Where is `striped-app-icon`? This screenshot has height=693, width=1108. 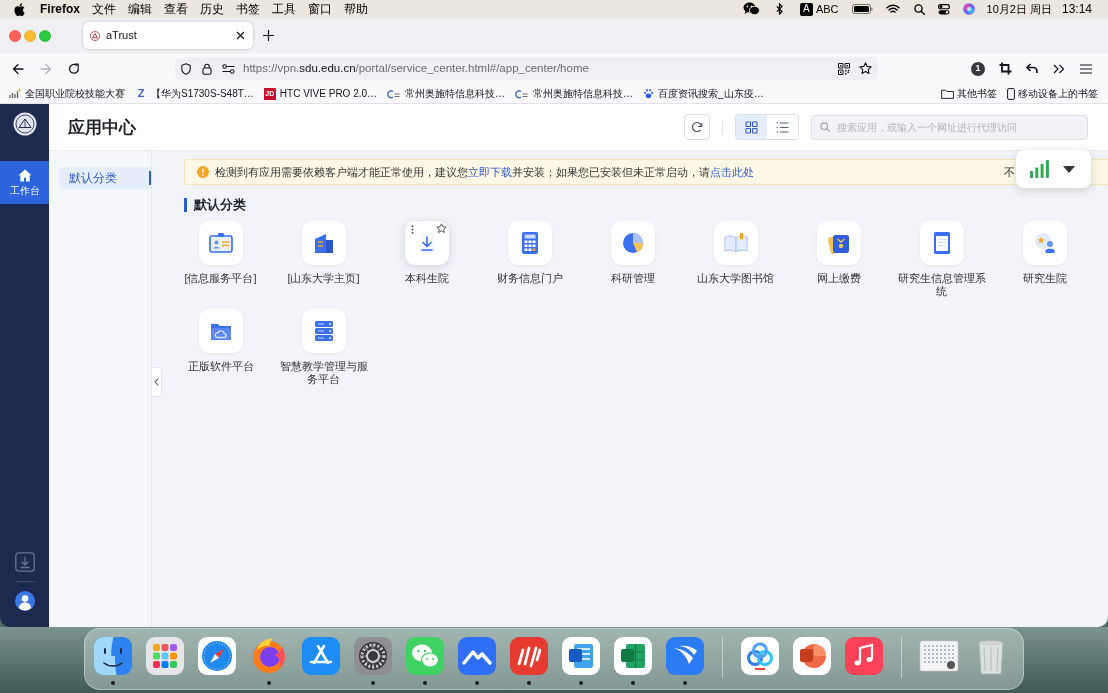
striped-app-icon is located at coordinates (529, 656).